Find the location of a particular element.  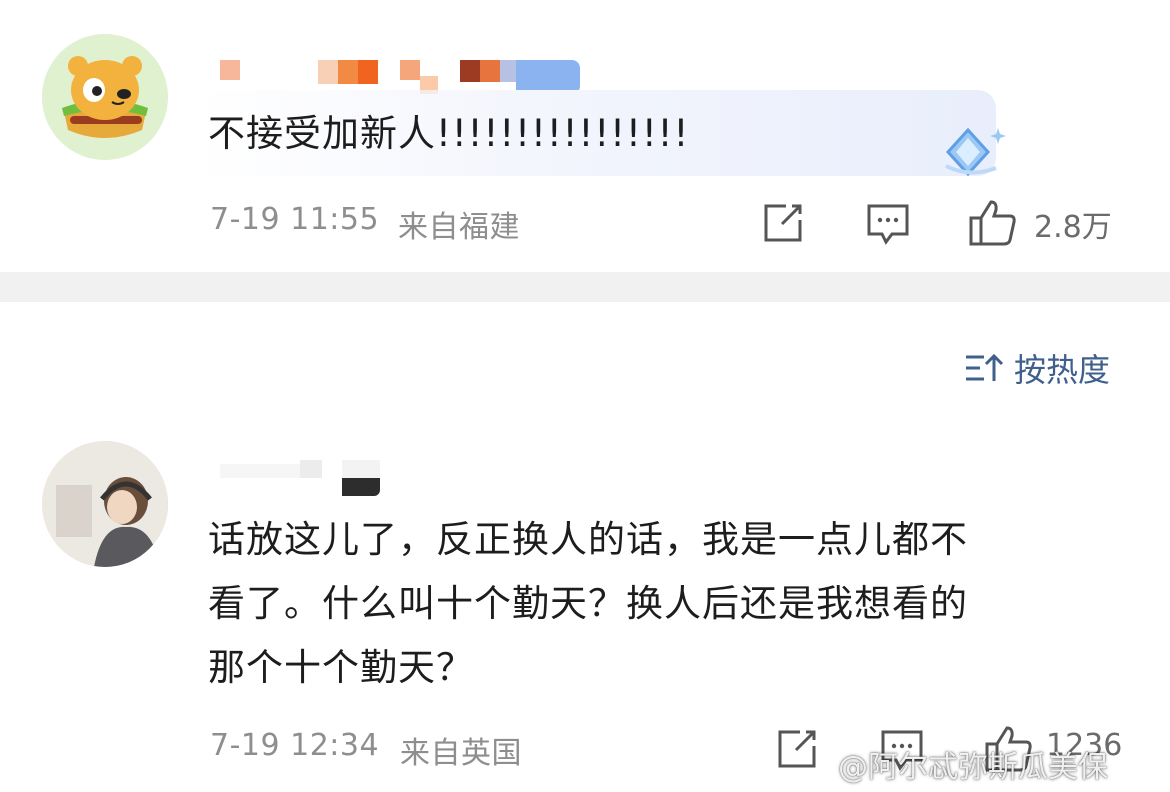

burger-bear-avatar-icon is located at coordinates (105, 97).